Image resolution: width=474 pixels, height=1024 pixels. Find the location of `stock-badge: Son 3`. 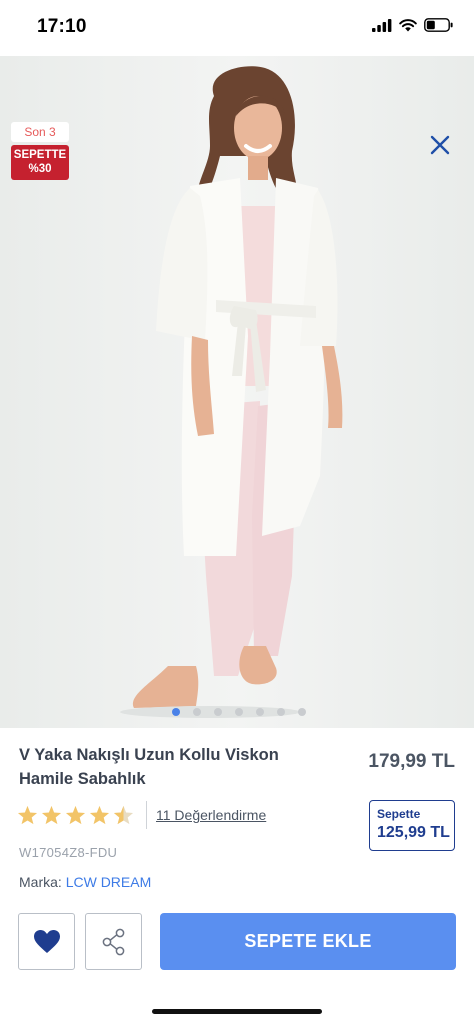

stock-badge: Son 3 is located at coordinates (40, 132).